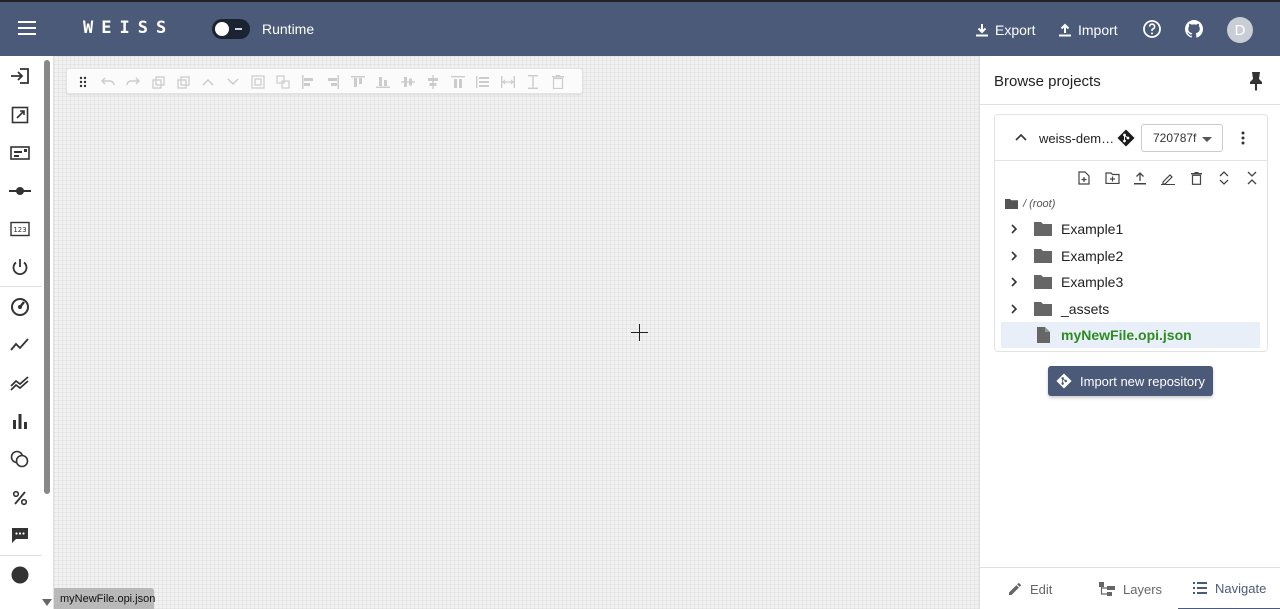 The width and height of the screenshot is (1280, 609). What do you see at coordinates (258, 82) in the screenshot?
I see `group-icon` at bounding box center [258, 82].